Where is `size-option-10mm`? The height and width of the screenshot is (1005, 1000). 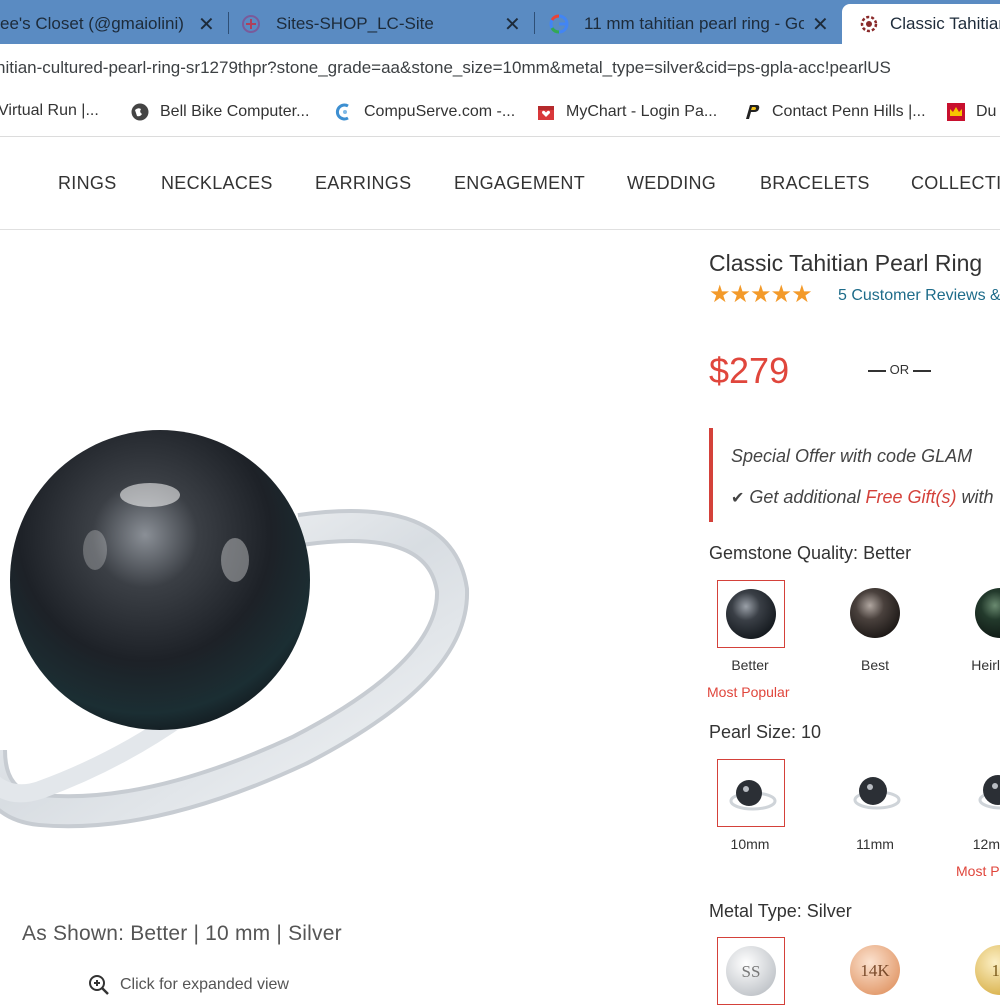
size-option-10mm is located at coordinates (751, 793).